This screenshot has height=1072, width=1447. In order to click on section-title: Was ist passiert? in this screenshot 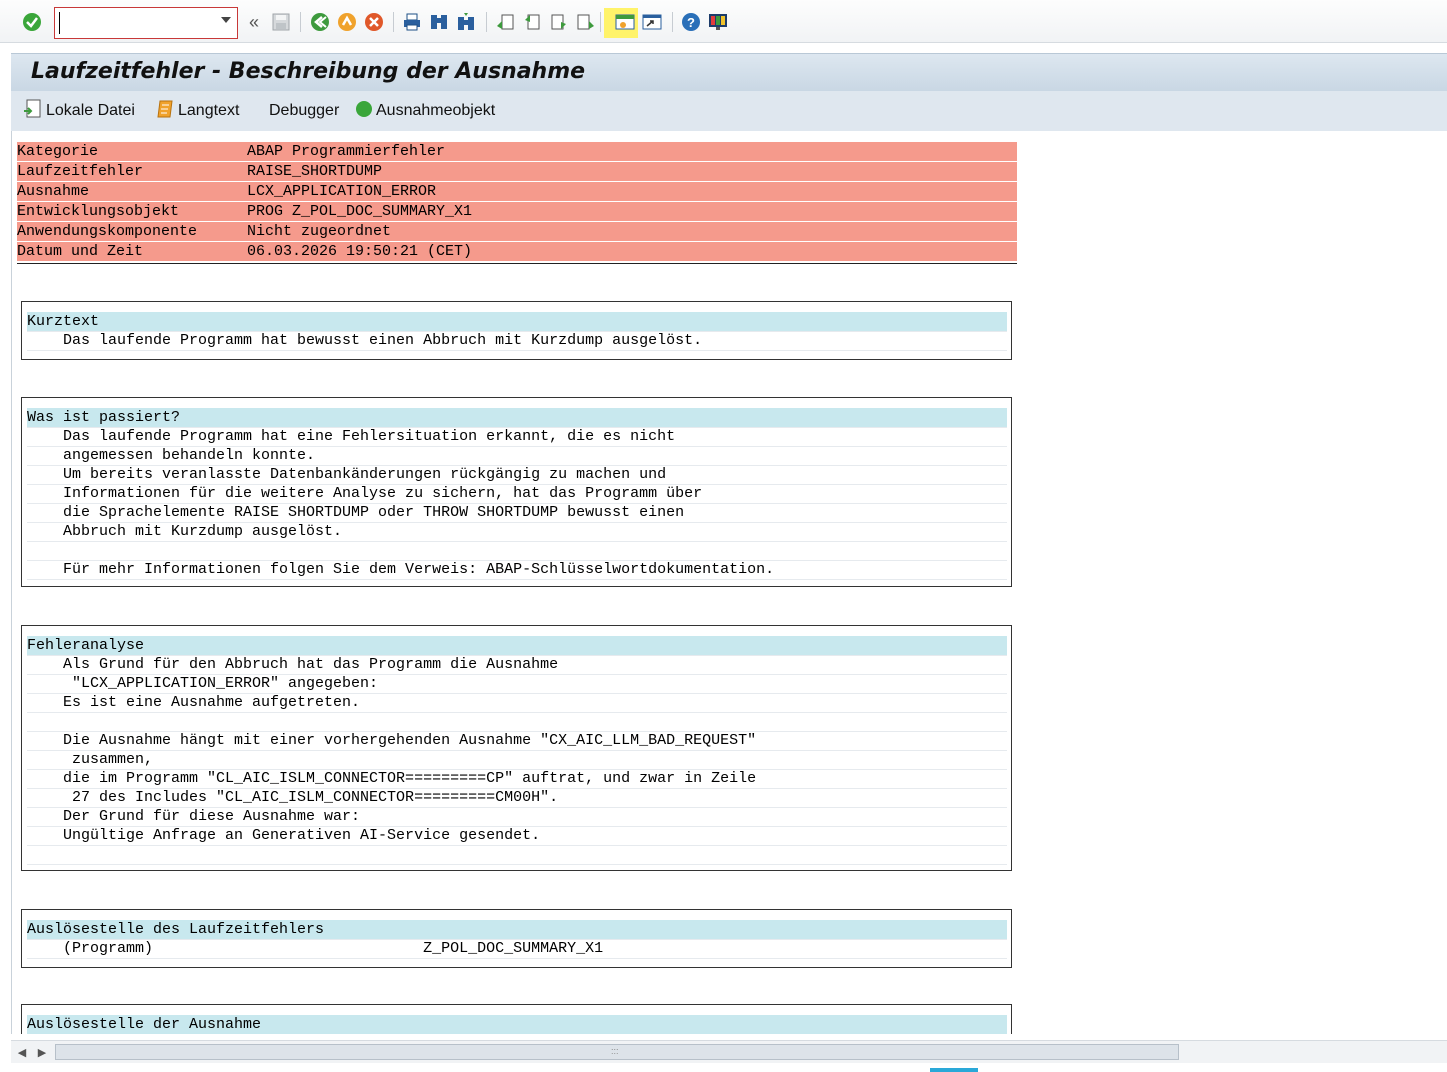, I will do `click(517, 418)`.